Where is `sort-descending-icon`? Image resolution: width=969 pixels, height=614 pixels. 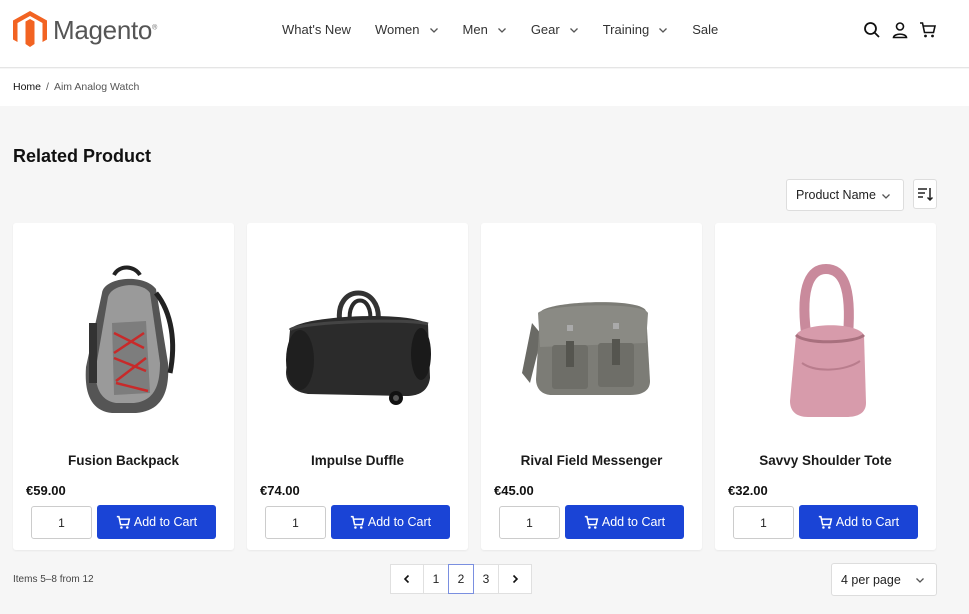
sort-descending-icon is located at coordinates (925, 195).